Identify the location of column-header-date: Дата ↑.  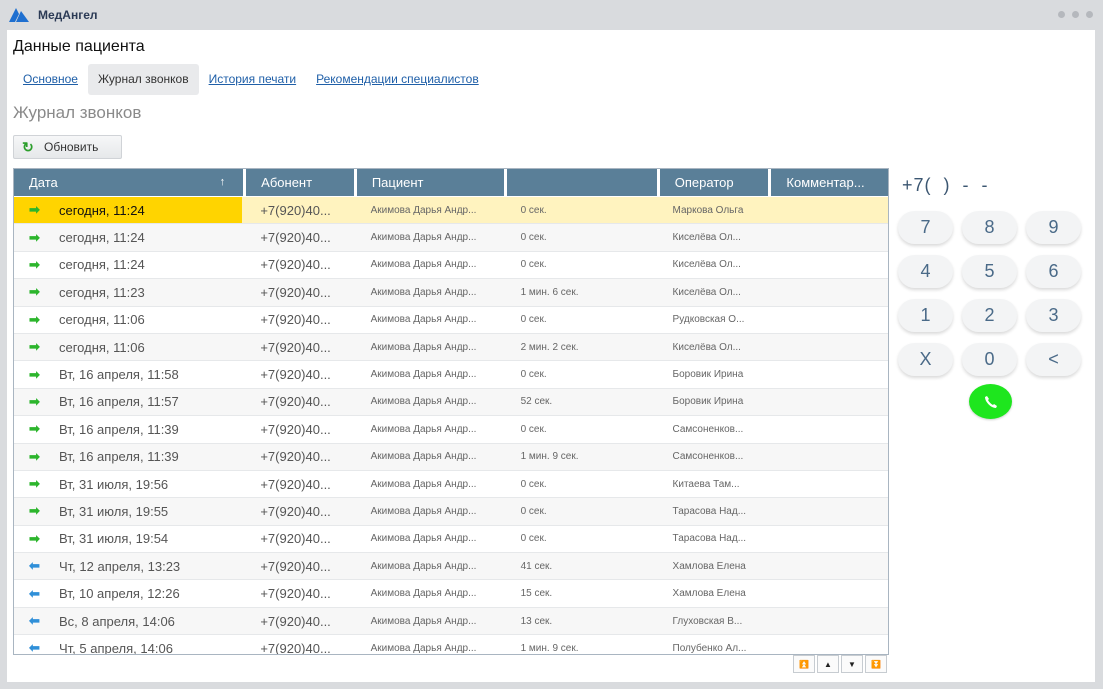
(129, 182).